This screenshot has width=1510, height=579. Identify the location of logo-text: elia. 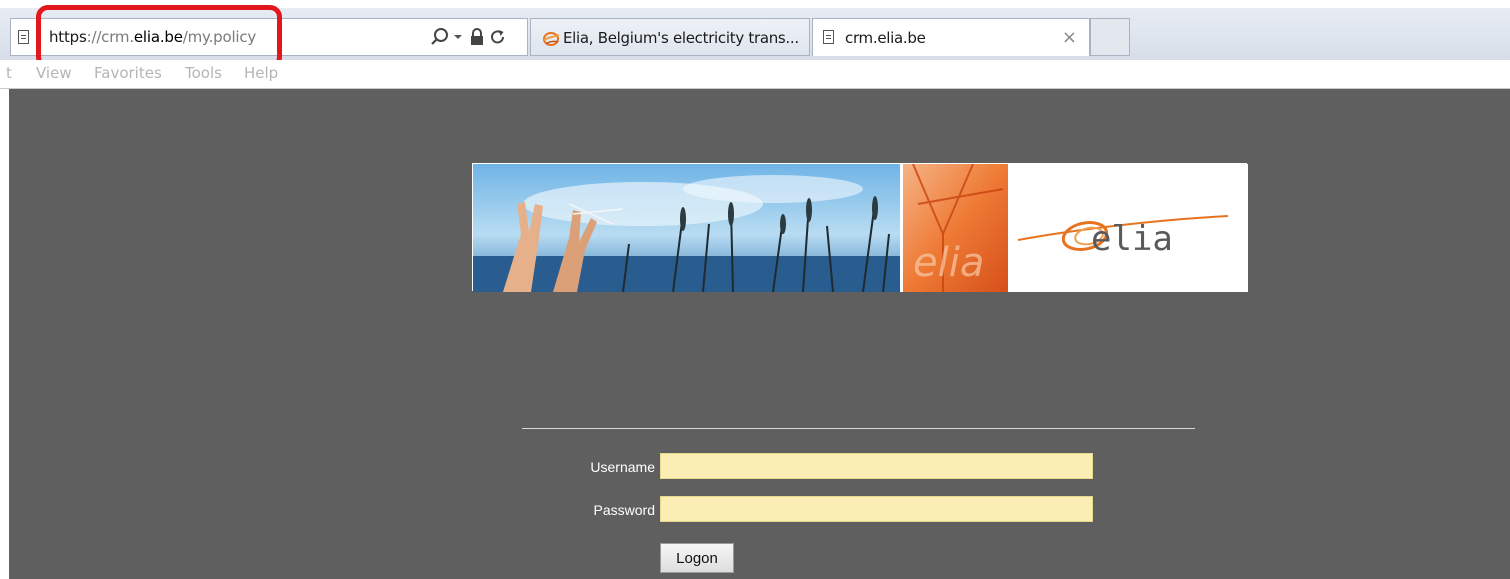
(1132, 239).